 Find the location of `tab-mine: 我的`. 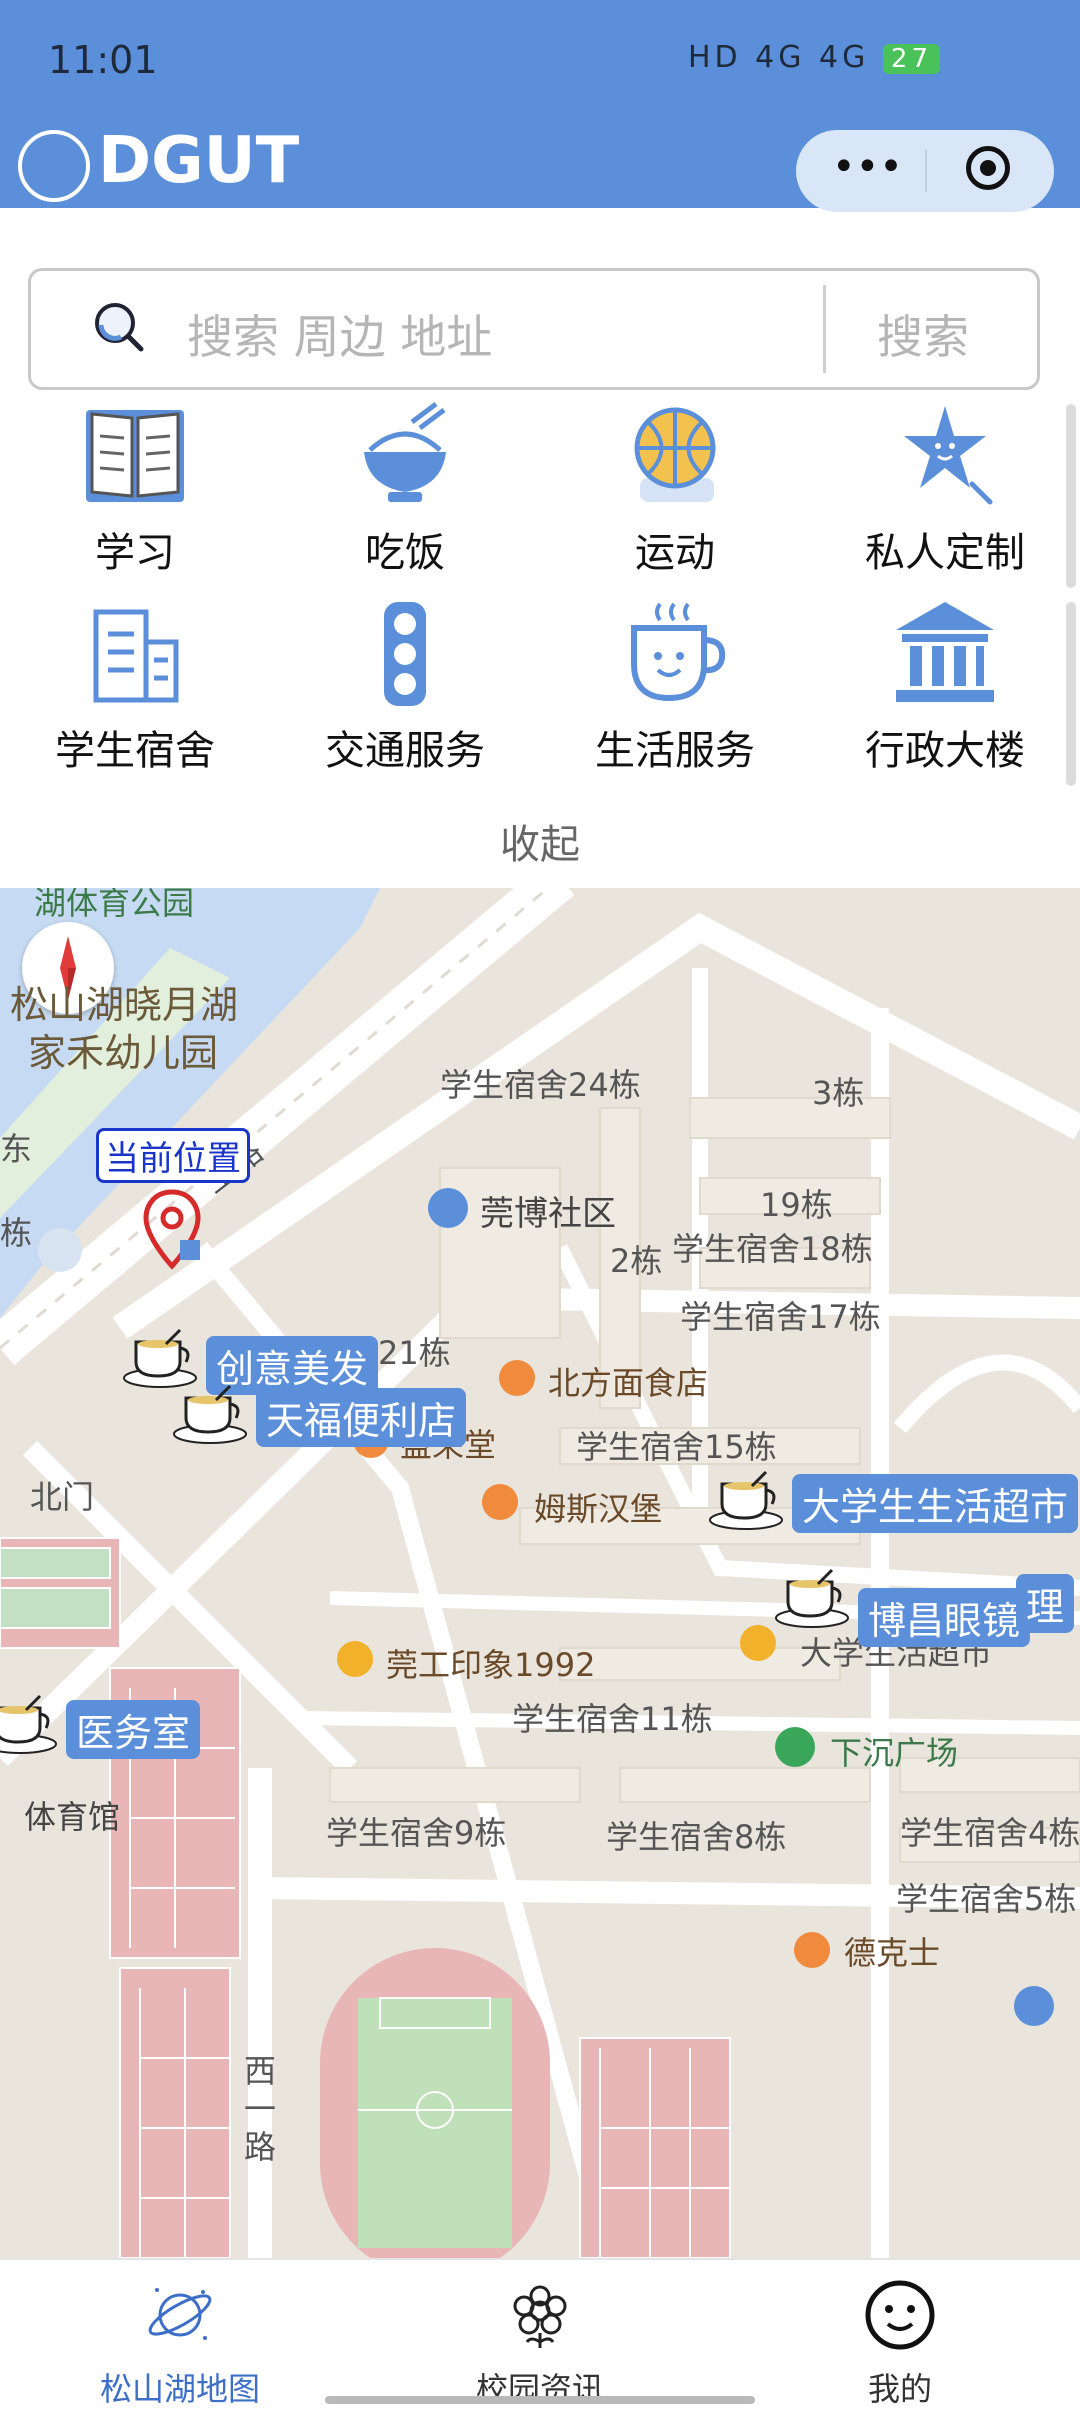

tab-mine: 我的 is located at coordinates (900, 2344).